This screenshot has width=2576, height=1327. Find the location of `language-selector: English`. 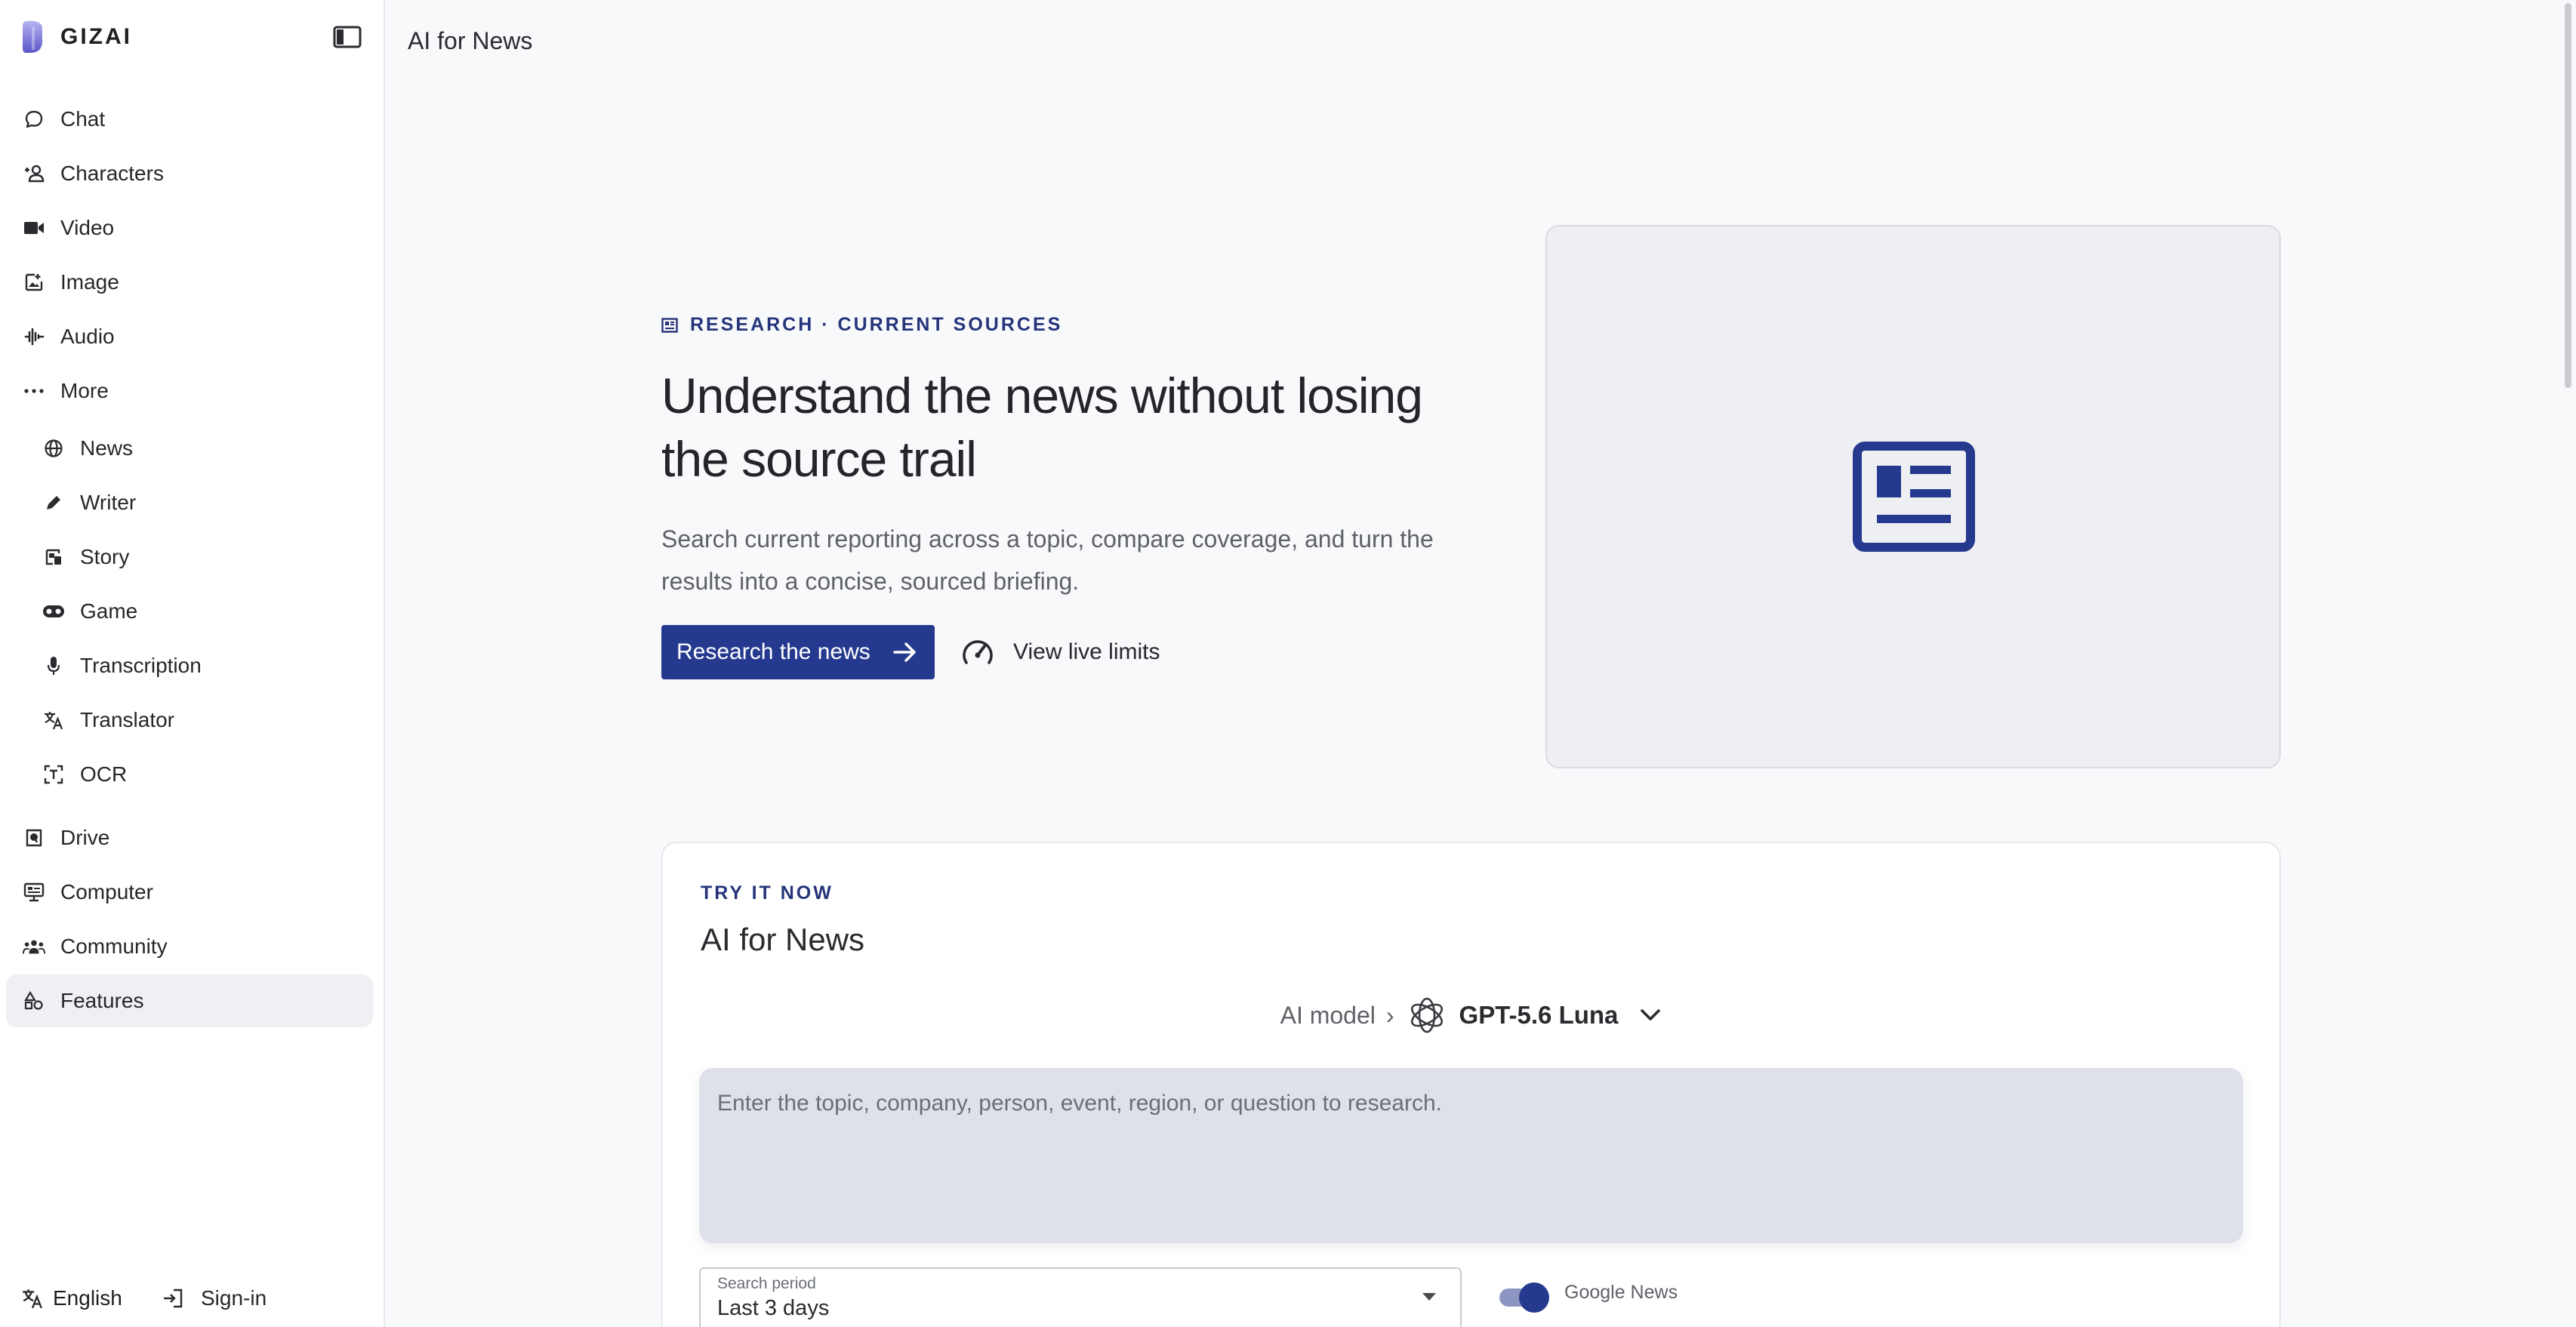

language-selector: English is located at coordinates (71, 1298).